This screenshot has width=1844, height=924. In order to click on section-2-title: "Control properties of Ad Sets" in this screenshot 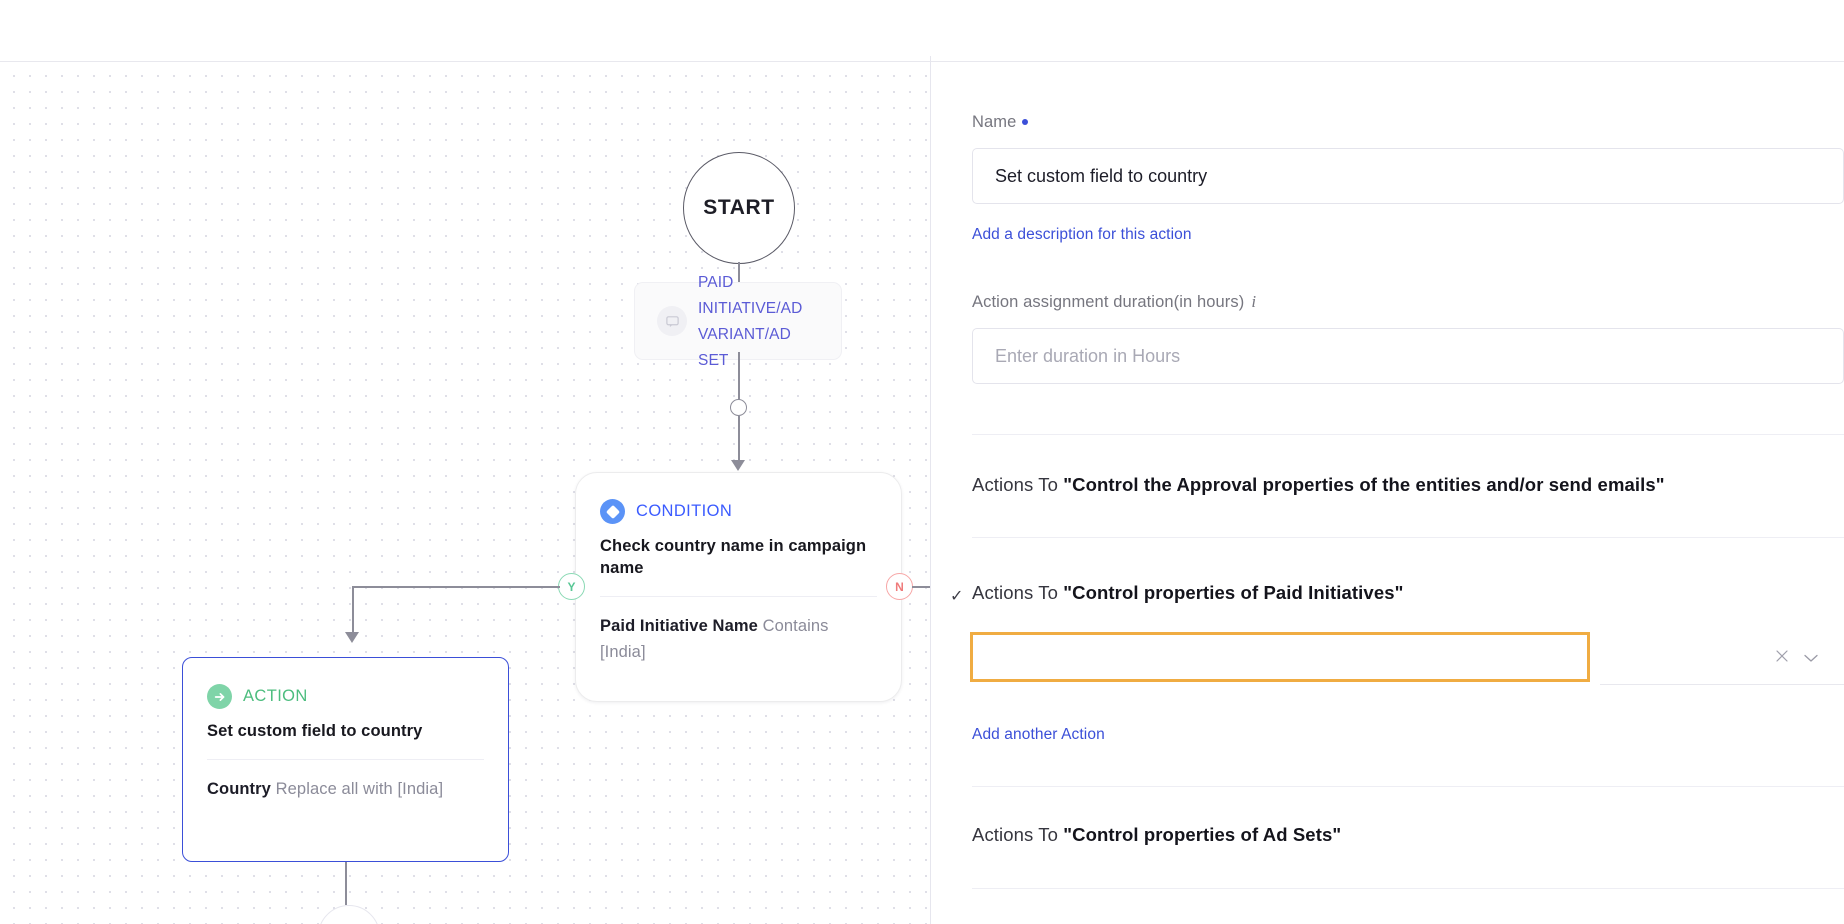, I will do `click(1202, 834)`.